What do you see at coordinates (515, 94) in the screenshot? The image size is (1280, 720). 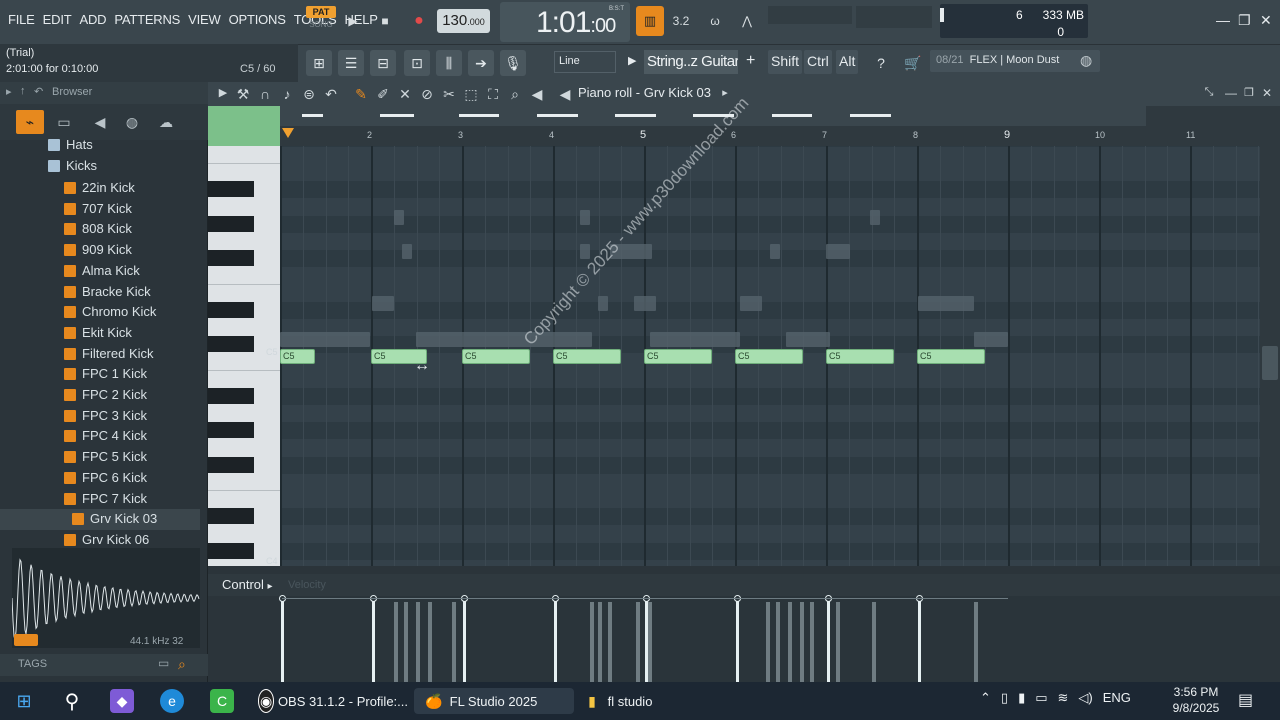 I see `zoom-icon: ⌕` at bounding box center [515, 94].